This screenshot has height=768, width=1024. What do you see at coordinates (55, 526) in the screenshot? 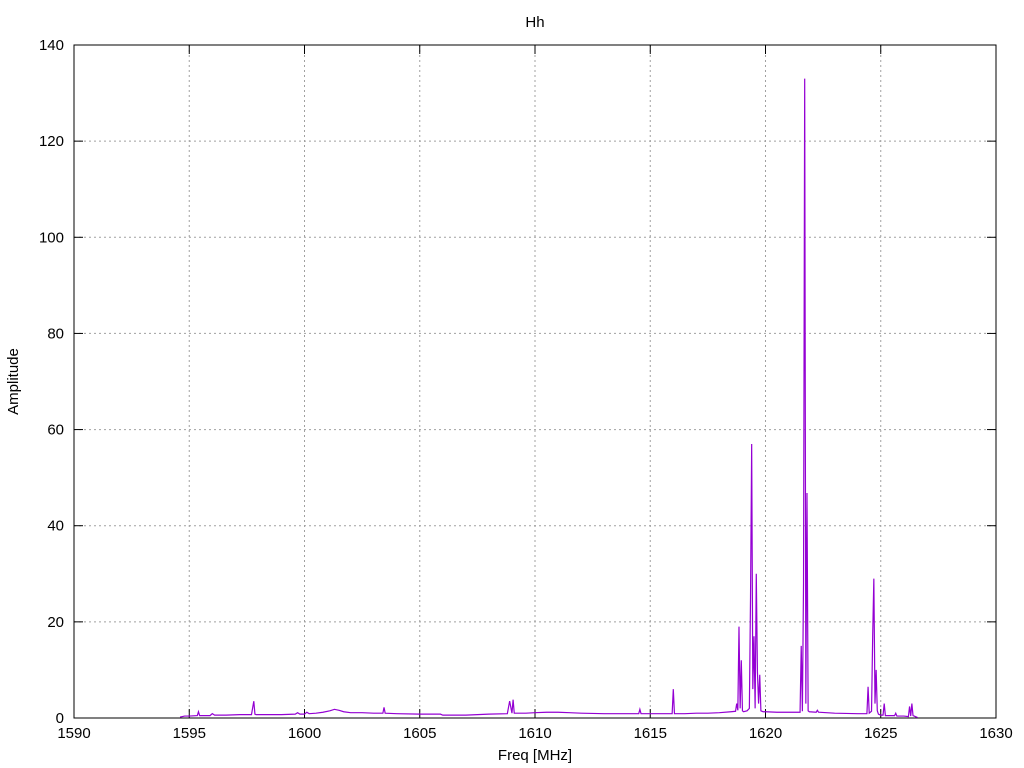
I see `y-tick-label: 40` at bounding box center [55, 526].